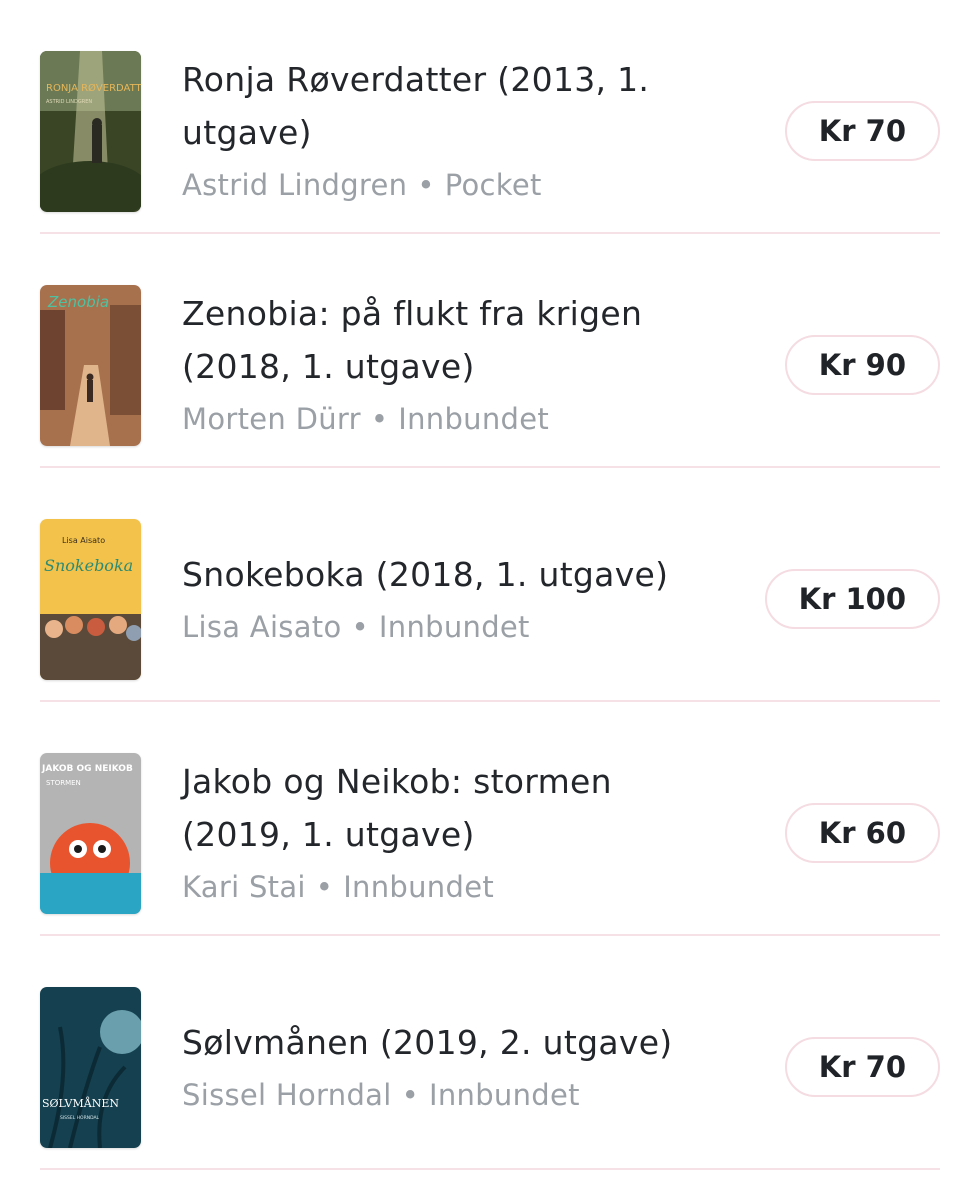 Image resolution: width=960 pixels, height=1190 pixels. I want to click on book-author: Kari Stai, so click(244, 887).